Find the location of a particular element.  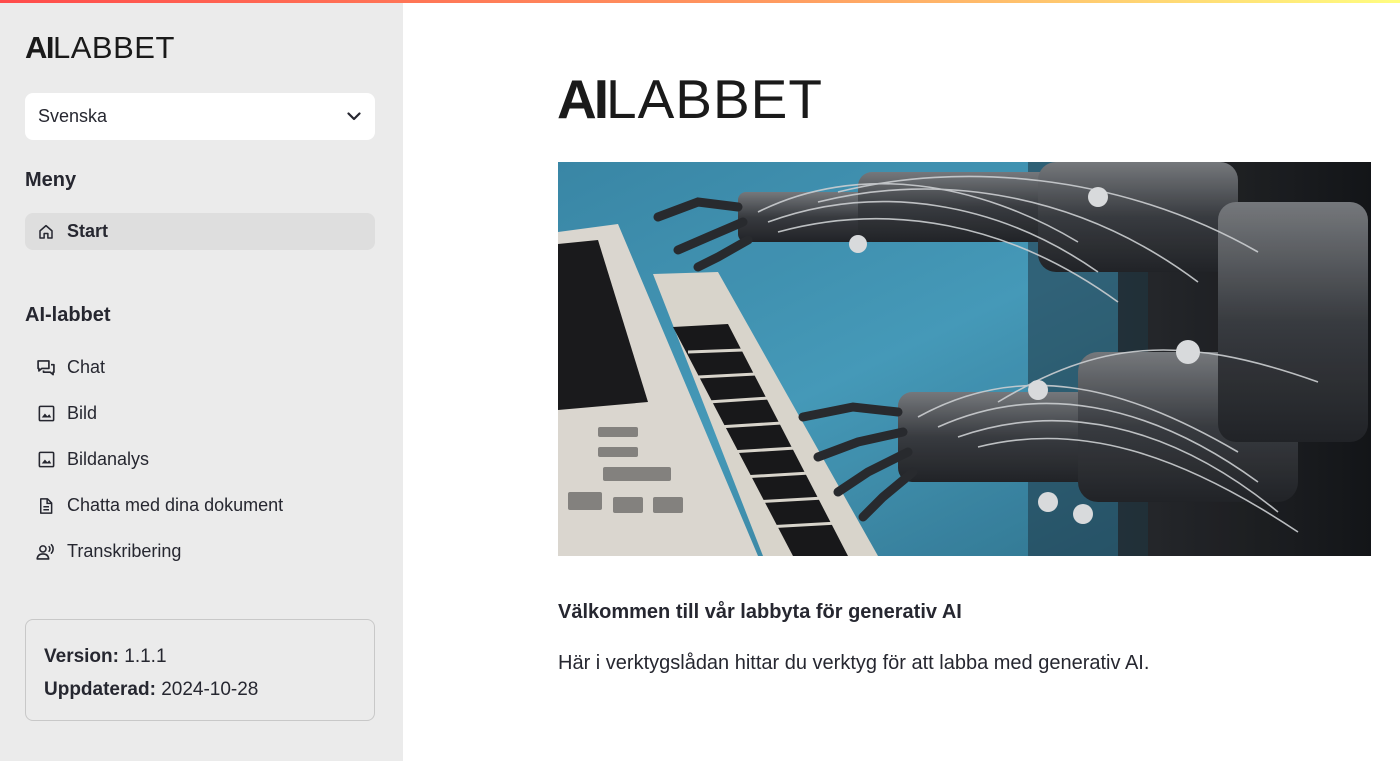

language-select: Svenska is located at coordinates (200, 116).